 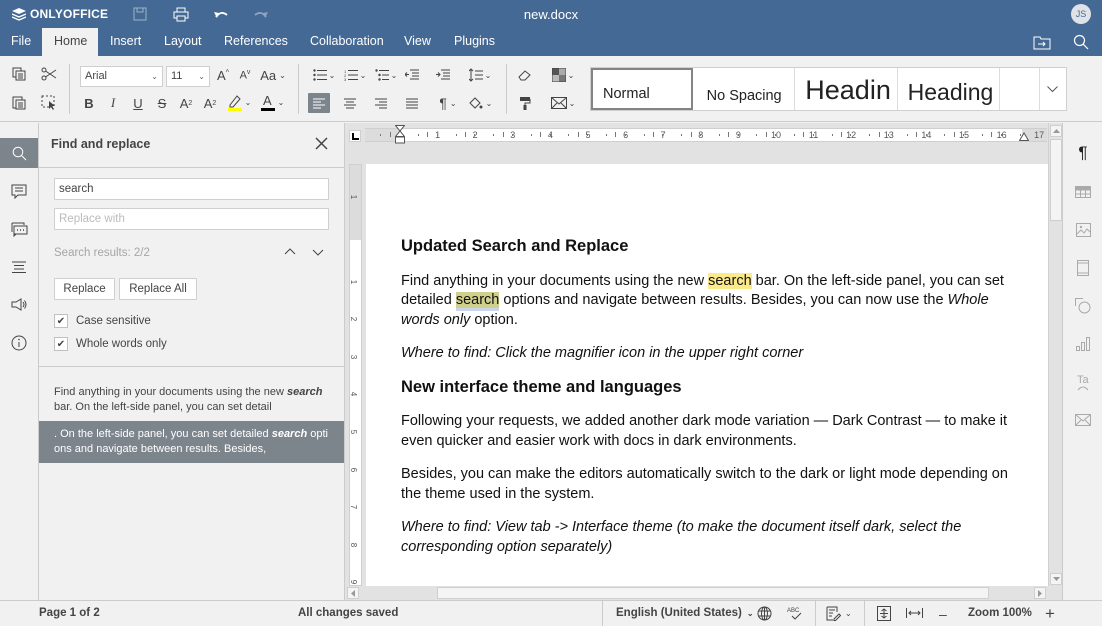 What do you see at coordinates (1082, 382) in the screenshot?
I see `text-art-settings-icon: Ta` at bounding box center [1082, 382].